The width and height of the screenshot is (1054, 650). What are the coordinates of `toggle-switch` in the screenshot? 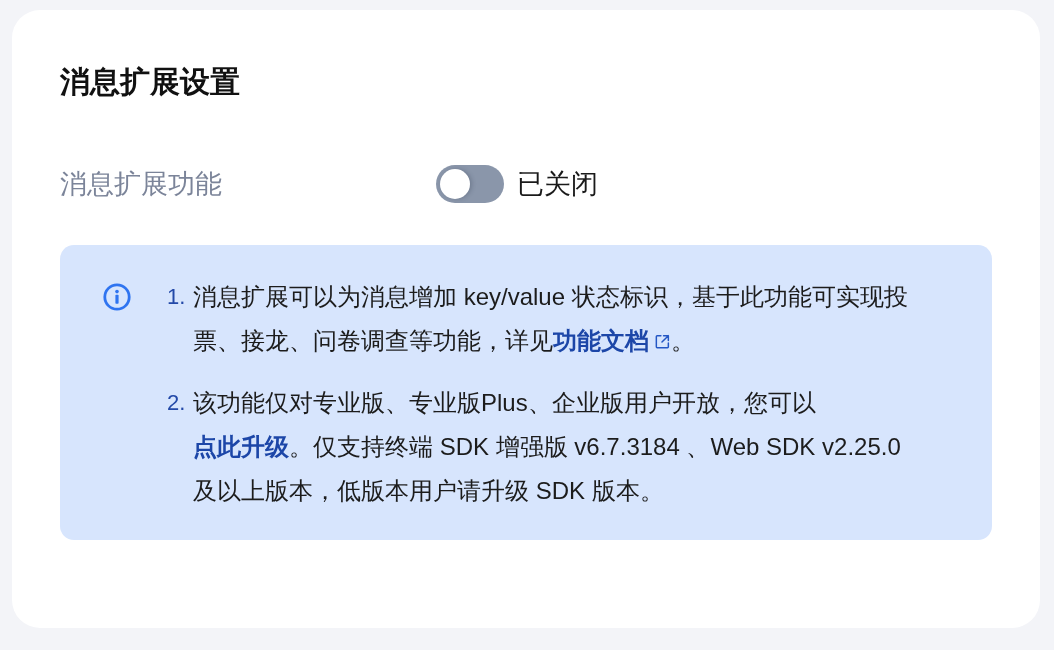 It's located at (470, 184).